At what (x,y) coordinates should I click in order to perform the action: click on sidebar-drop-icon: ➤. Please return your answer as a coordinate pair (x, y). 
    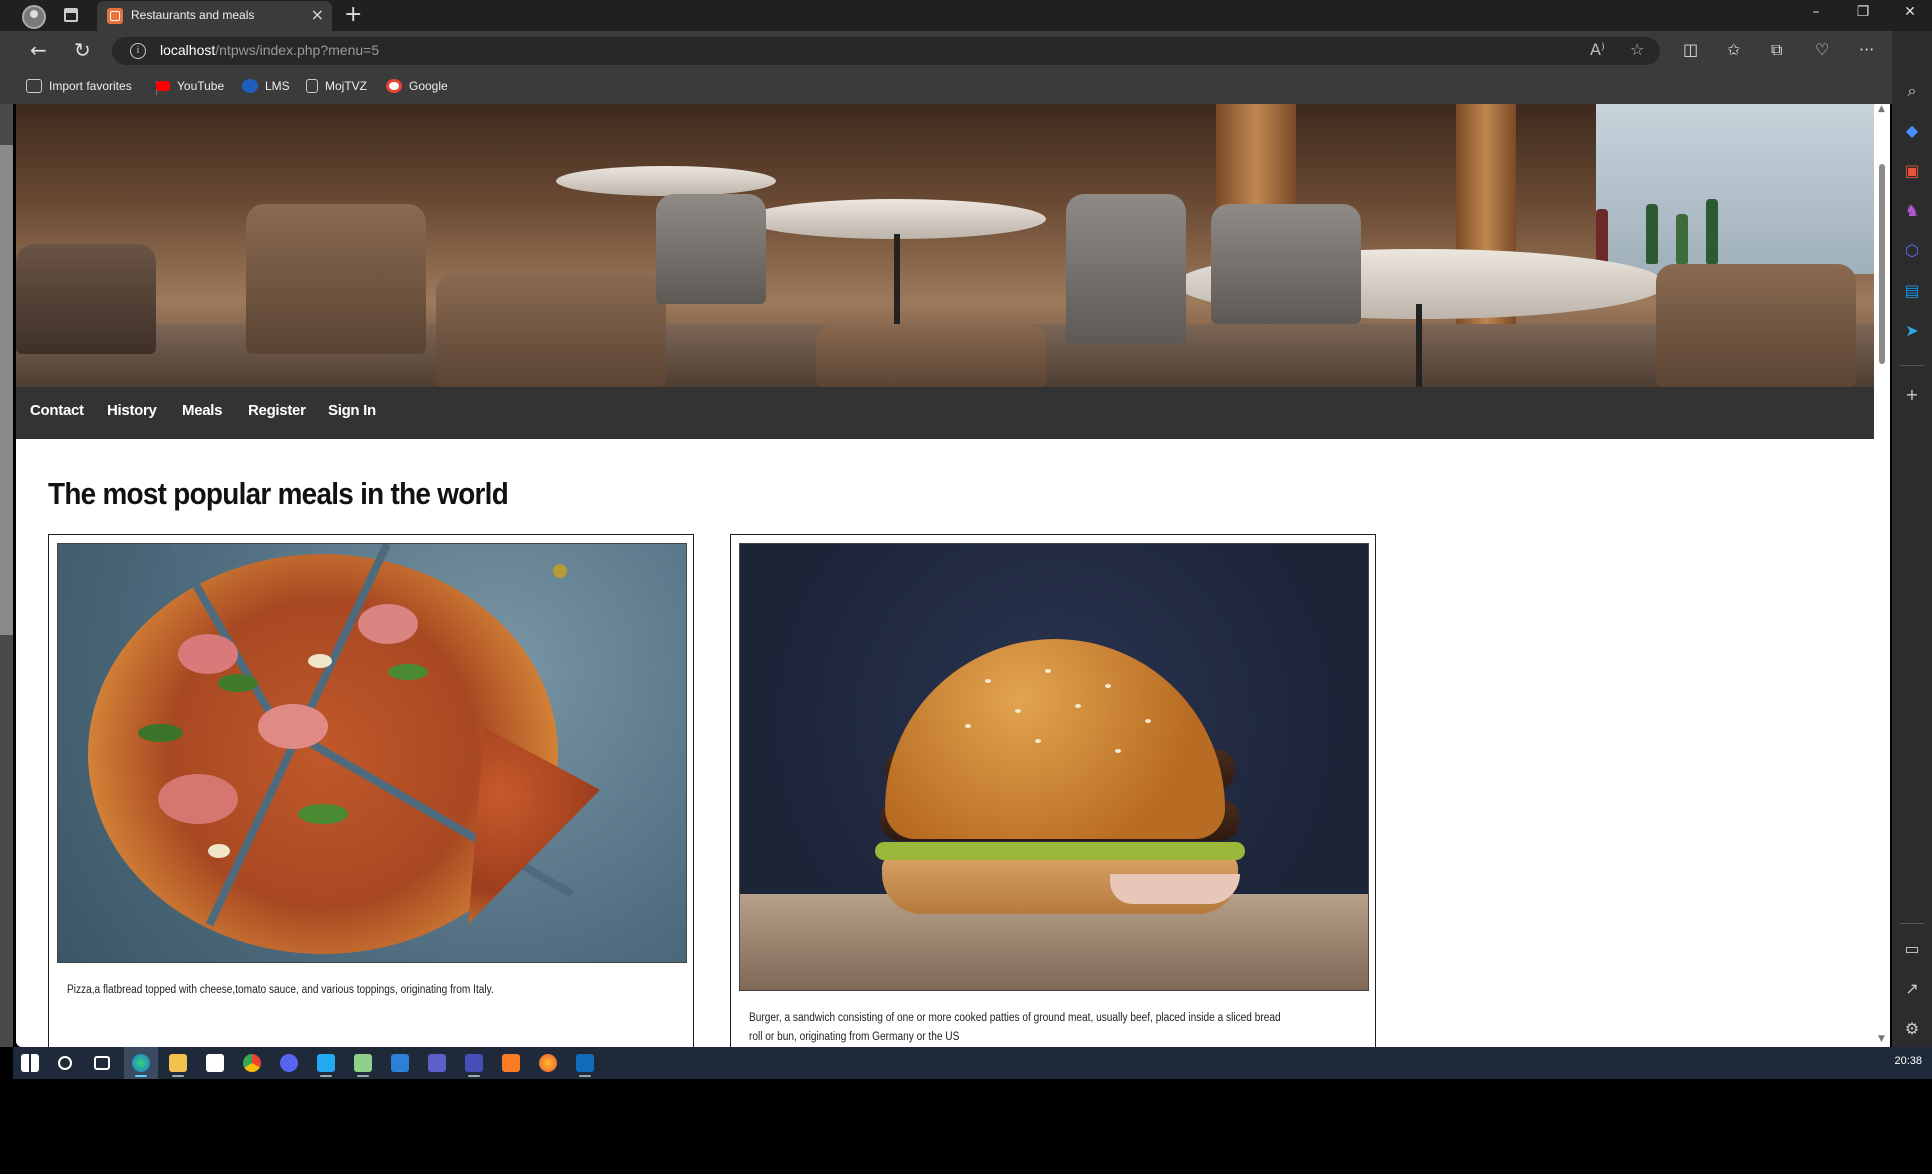
    Looking at the image, I should click on (1912, 331).